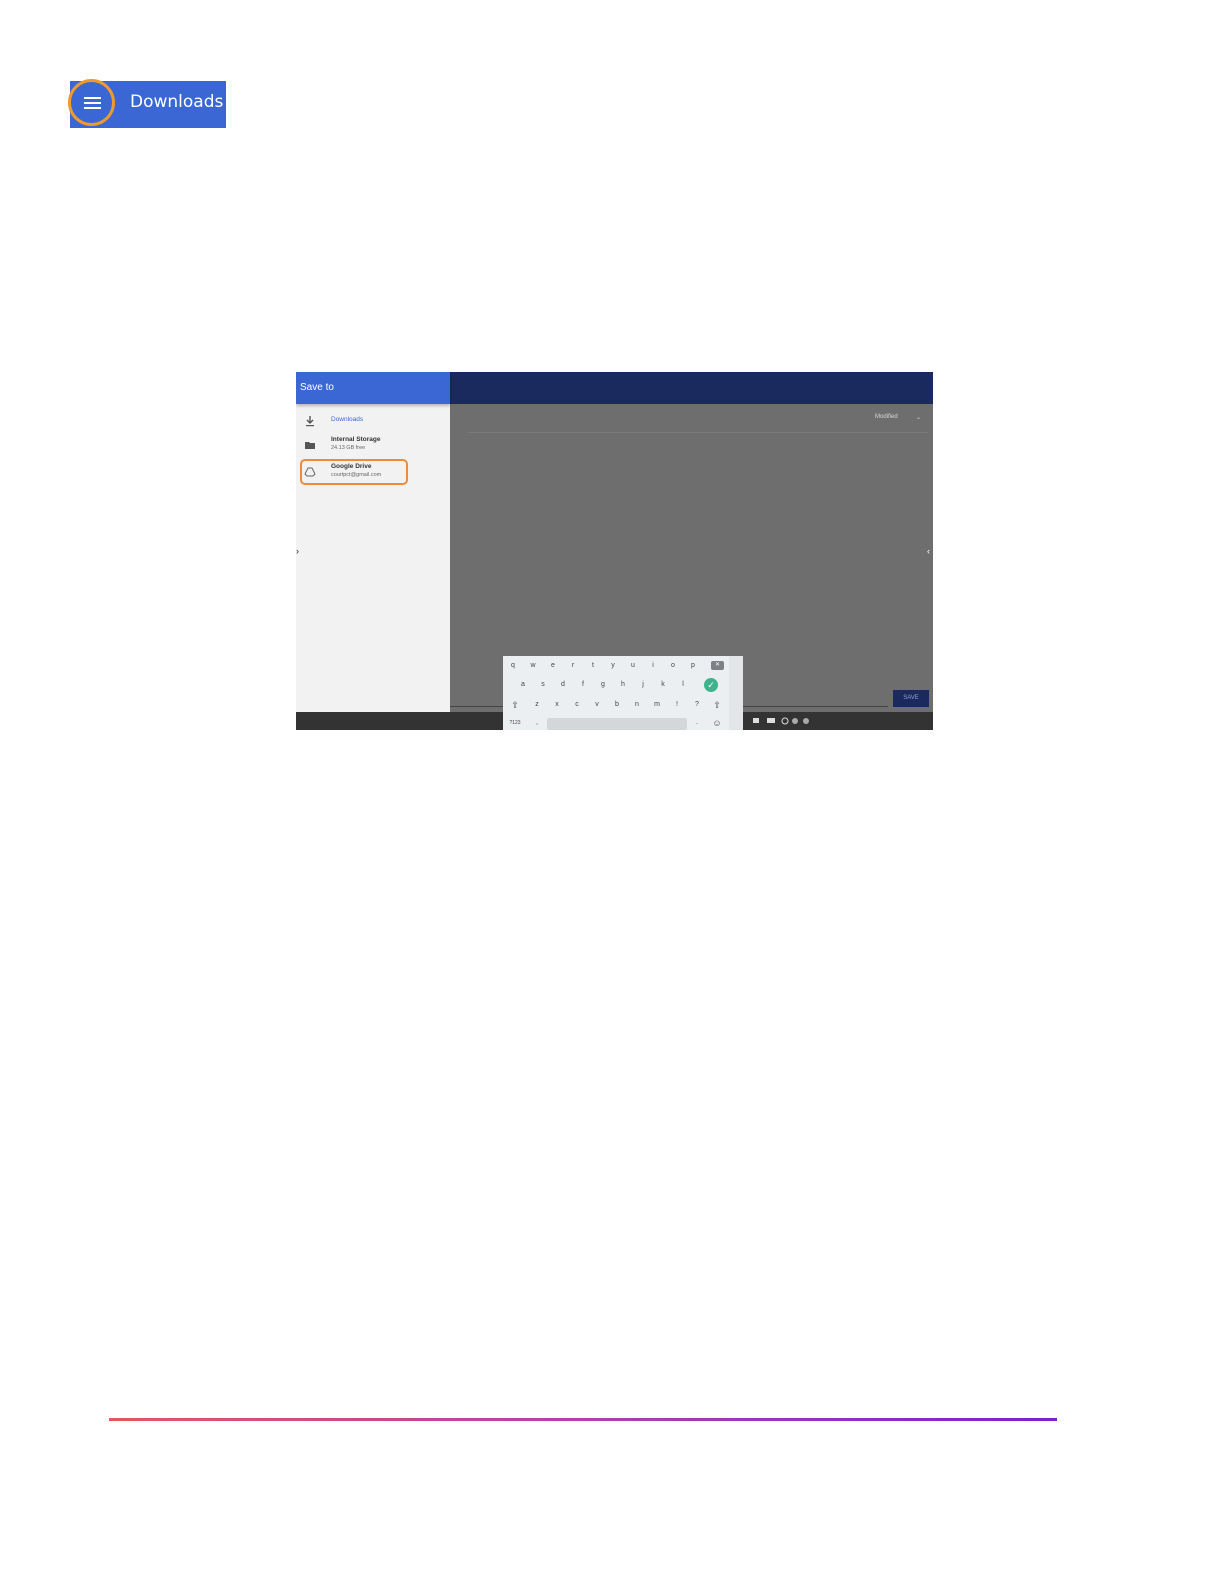 The width and height of the screenshot is (1224, 1584). I want to click on chevron-down-icon: ⌄, so click(918, 417).